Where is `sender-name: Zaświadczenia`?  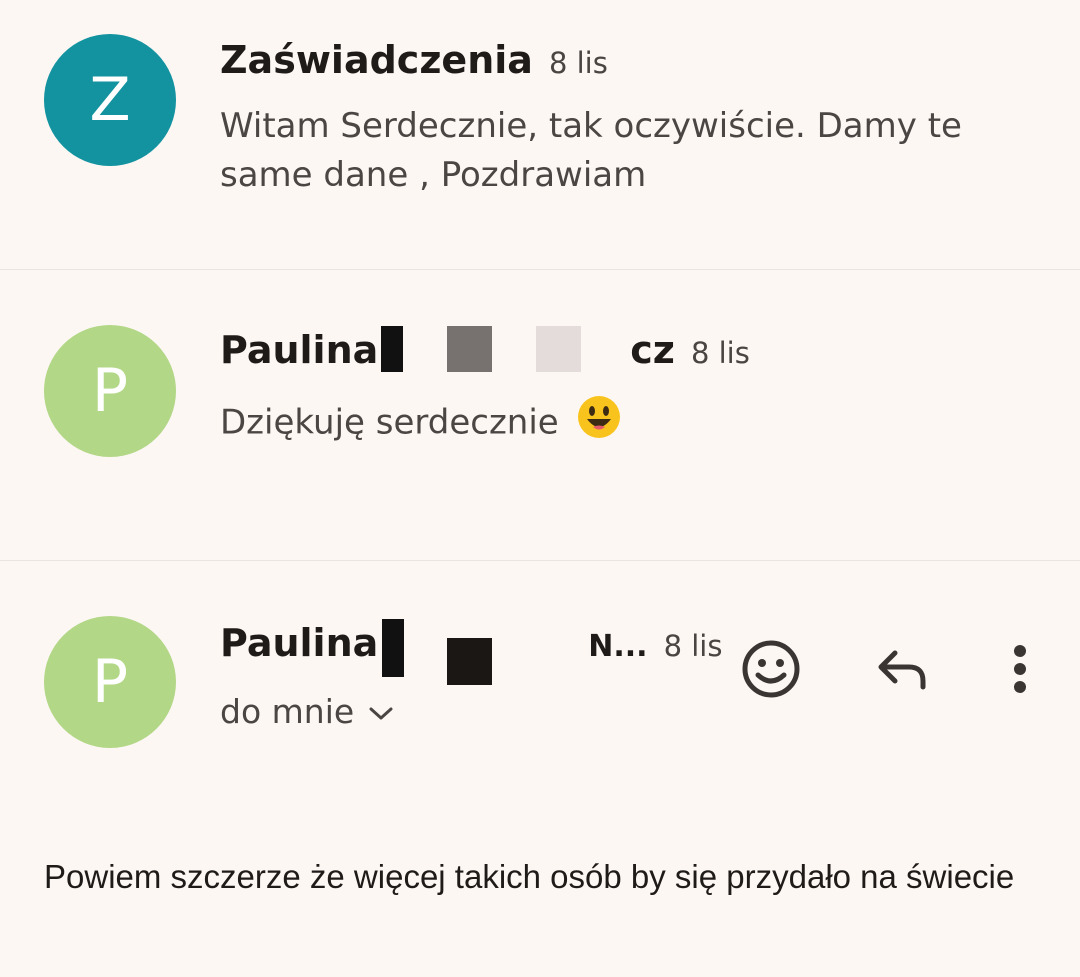 sender-name: Zaświadczenia is located at coordinates (376, 60).